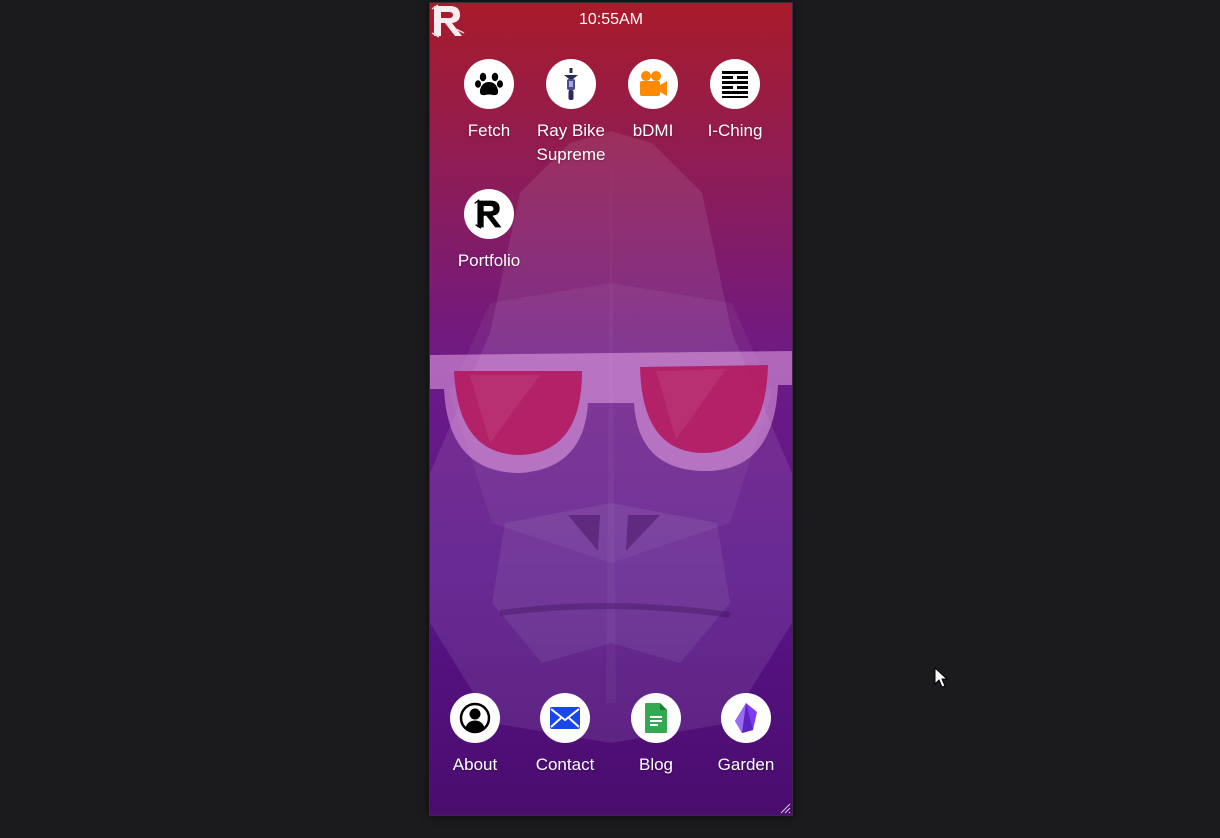  I want to click on dock-blog: Blog, so click(656, 735).